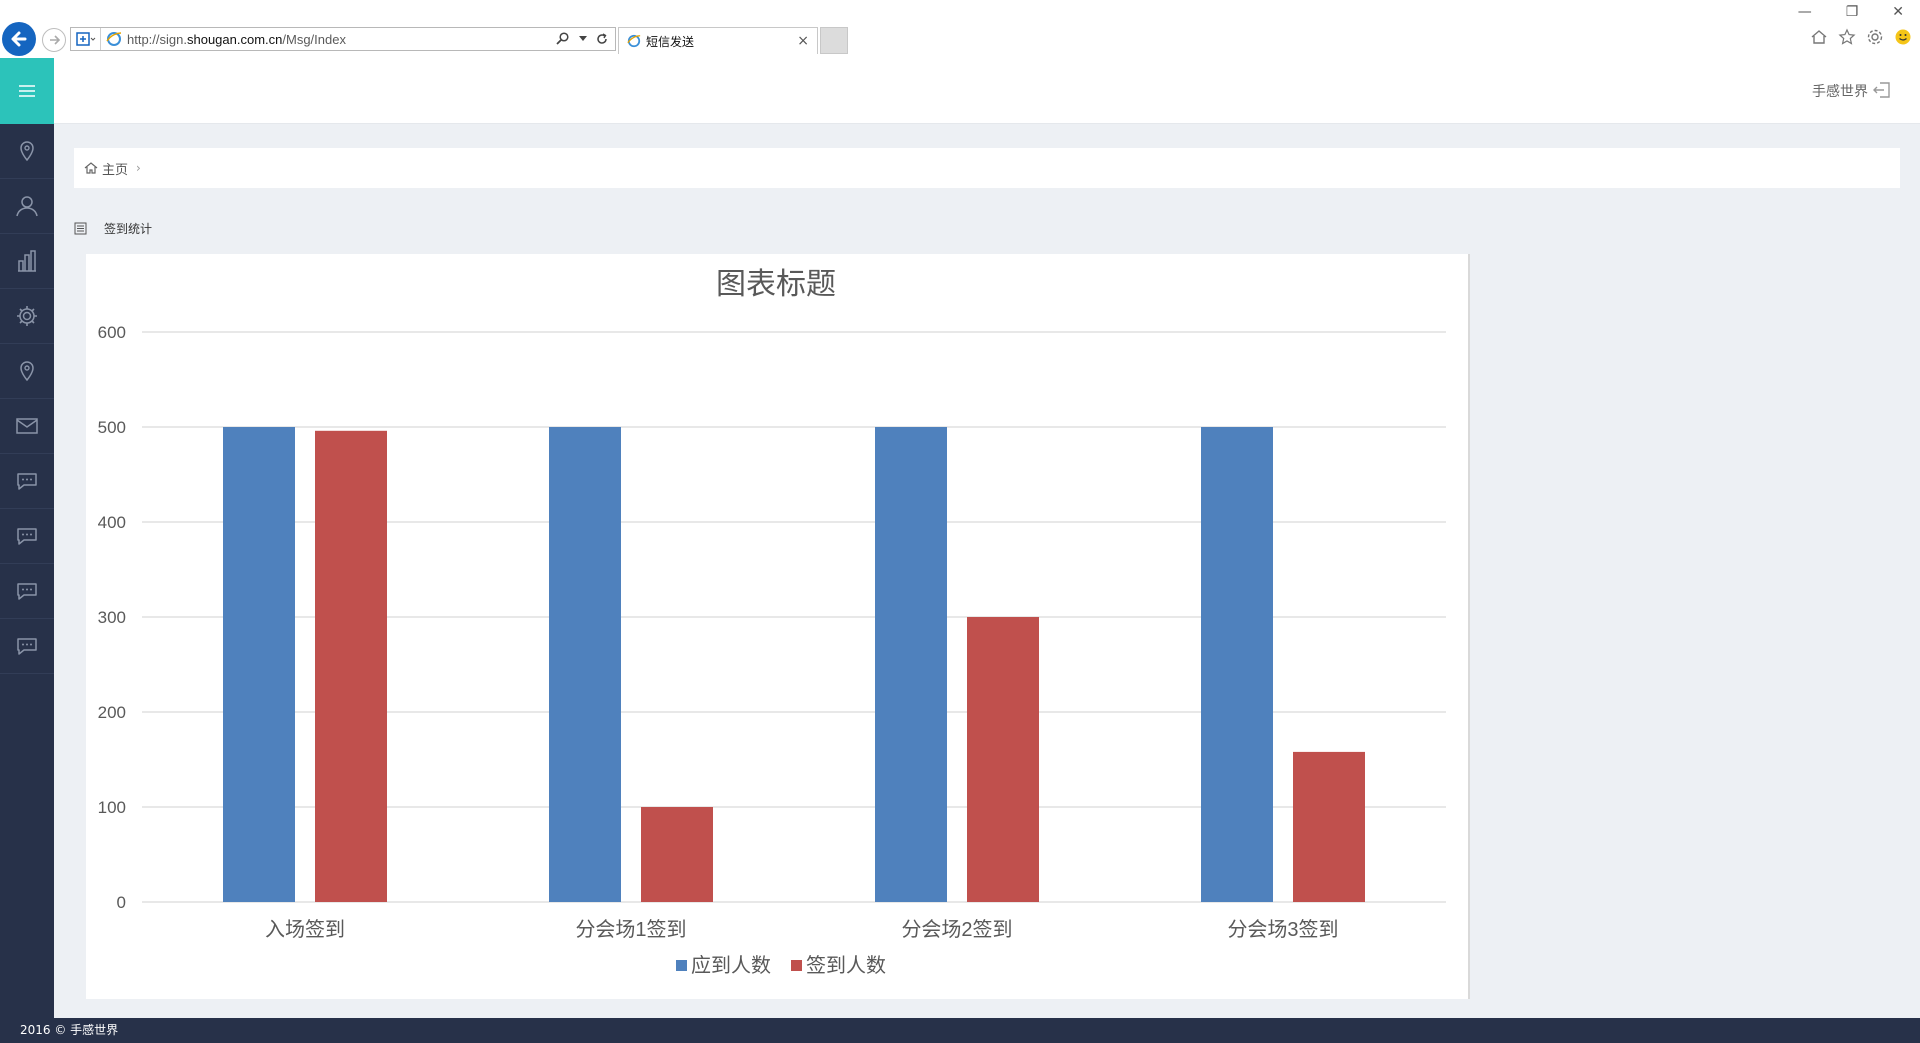 This screenshot has width=1920, height=1043. What do you see at coordinates (121, 902) in the screenshot?
I see `y-tick-label: 0` at bounding box center [121, 902].